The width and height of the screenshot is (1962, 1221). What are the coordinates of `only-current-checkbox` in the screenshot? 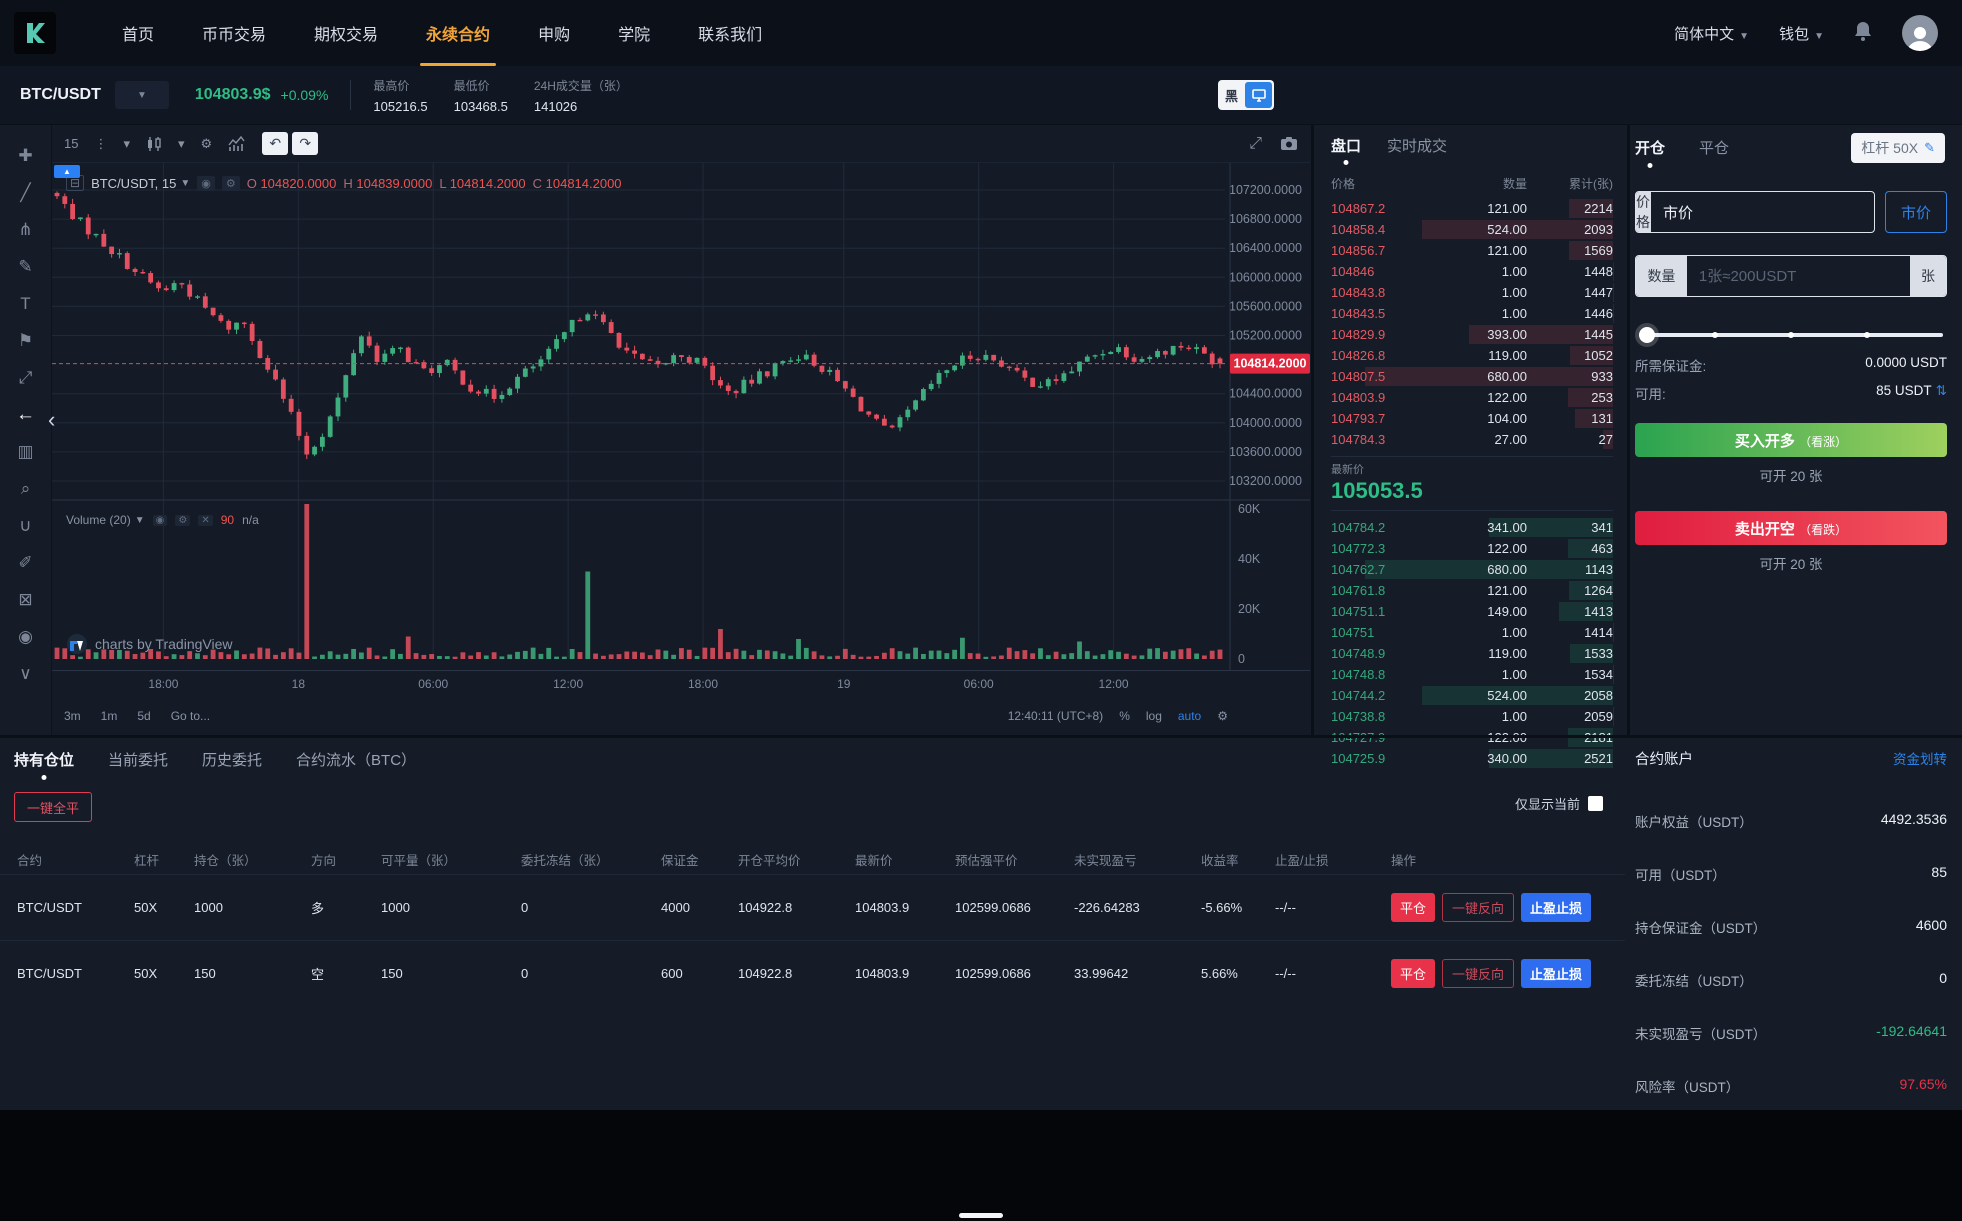 It's located at (1595, 803).